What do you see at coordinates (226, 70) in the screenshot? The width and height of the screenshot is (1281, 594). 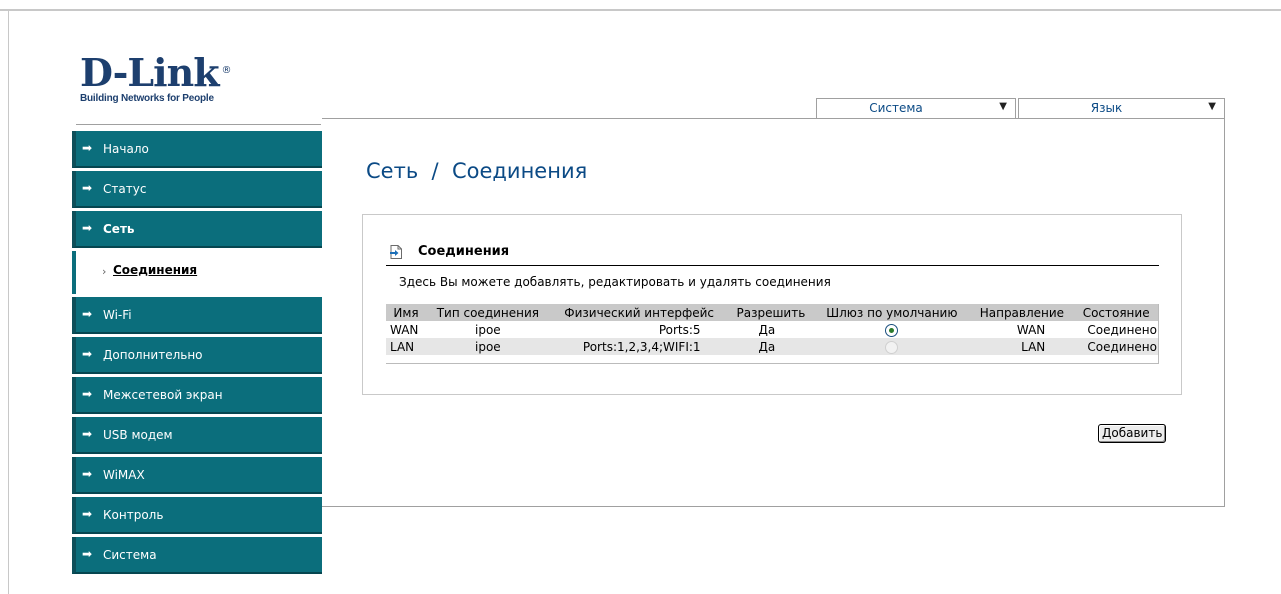 I see `logo-registered-mark: ®` at bounding box center [226, 70].